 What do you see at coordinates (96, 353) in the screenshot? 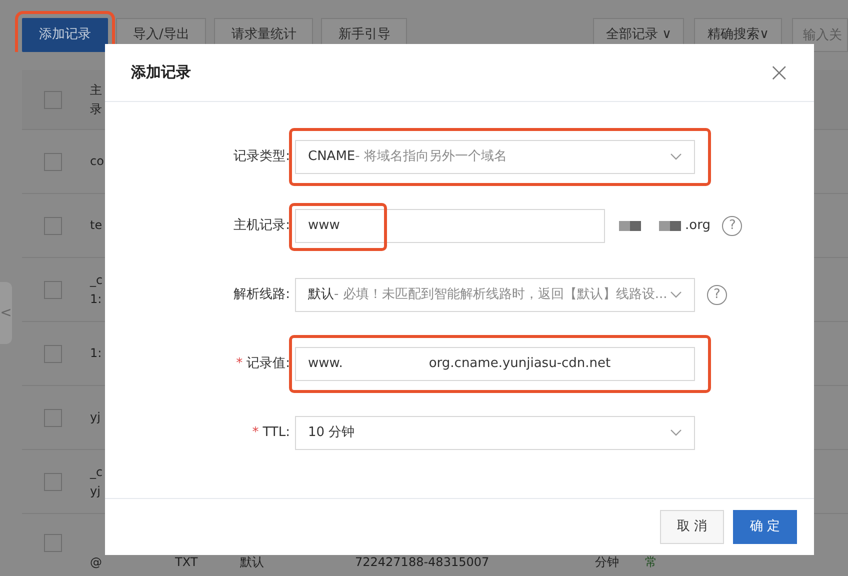
I see `table-cell-text: 1:` at bounding box center [96, 353].